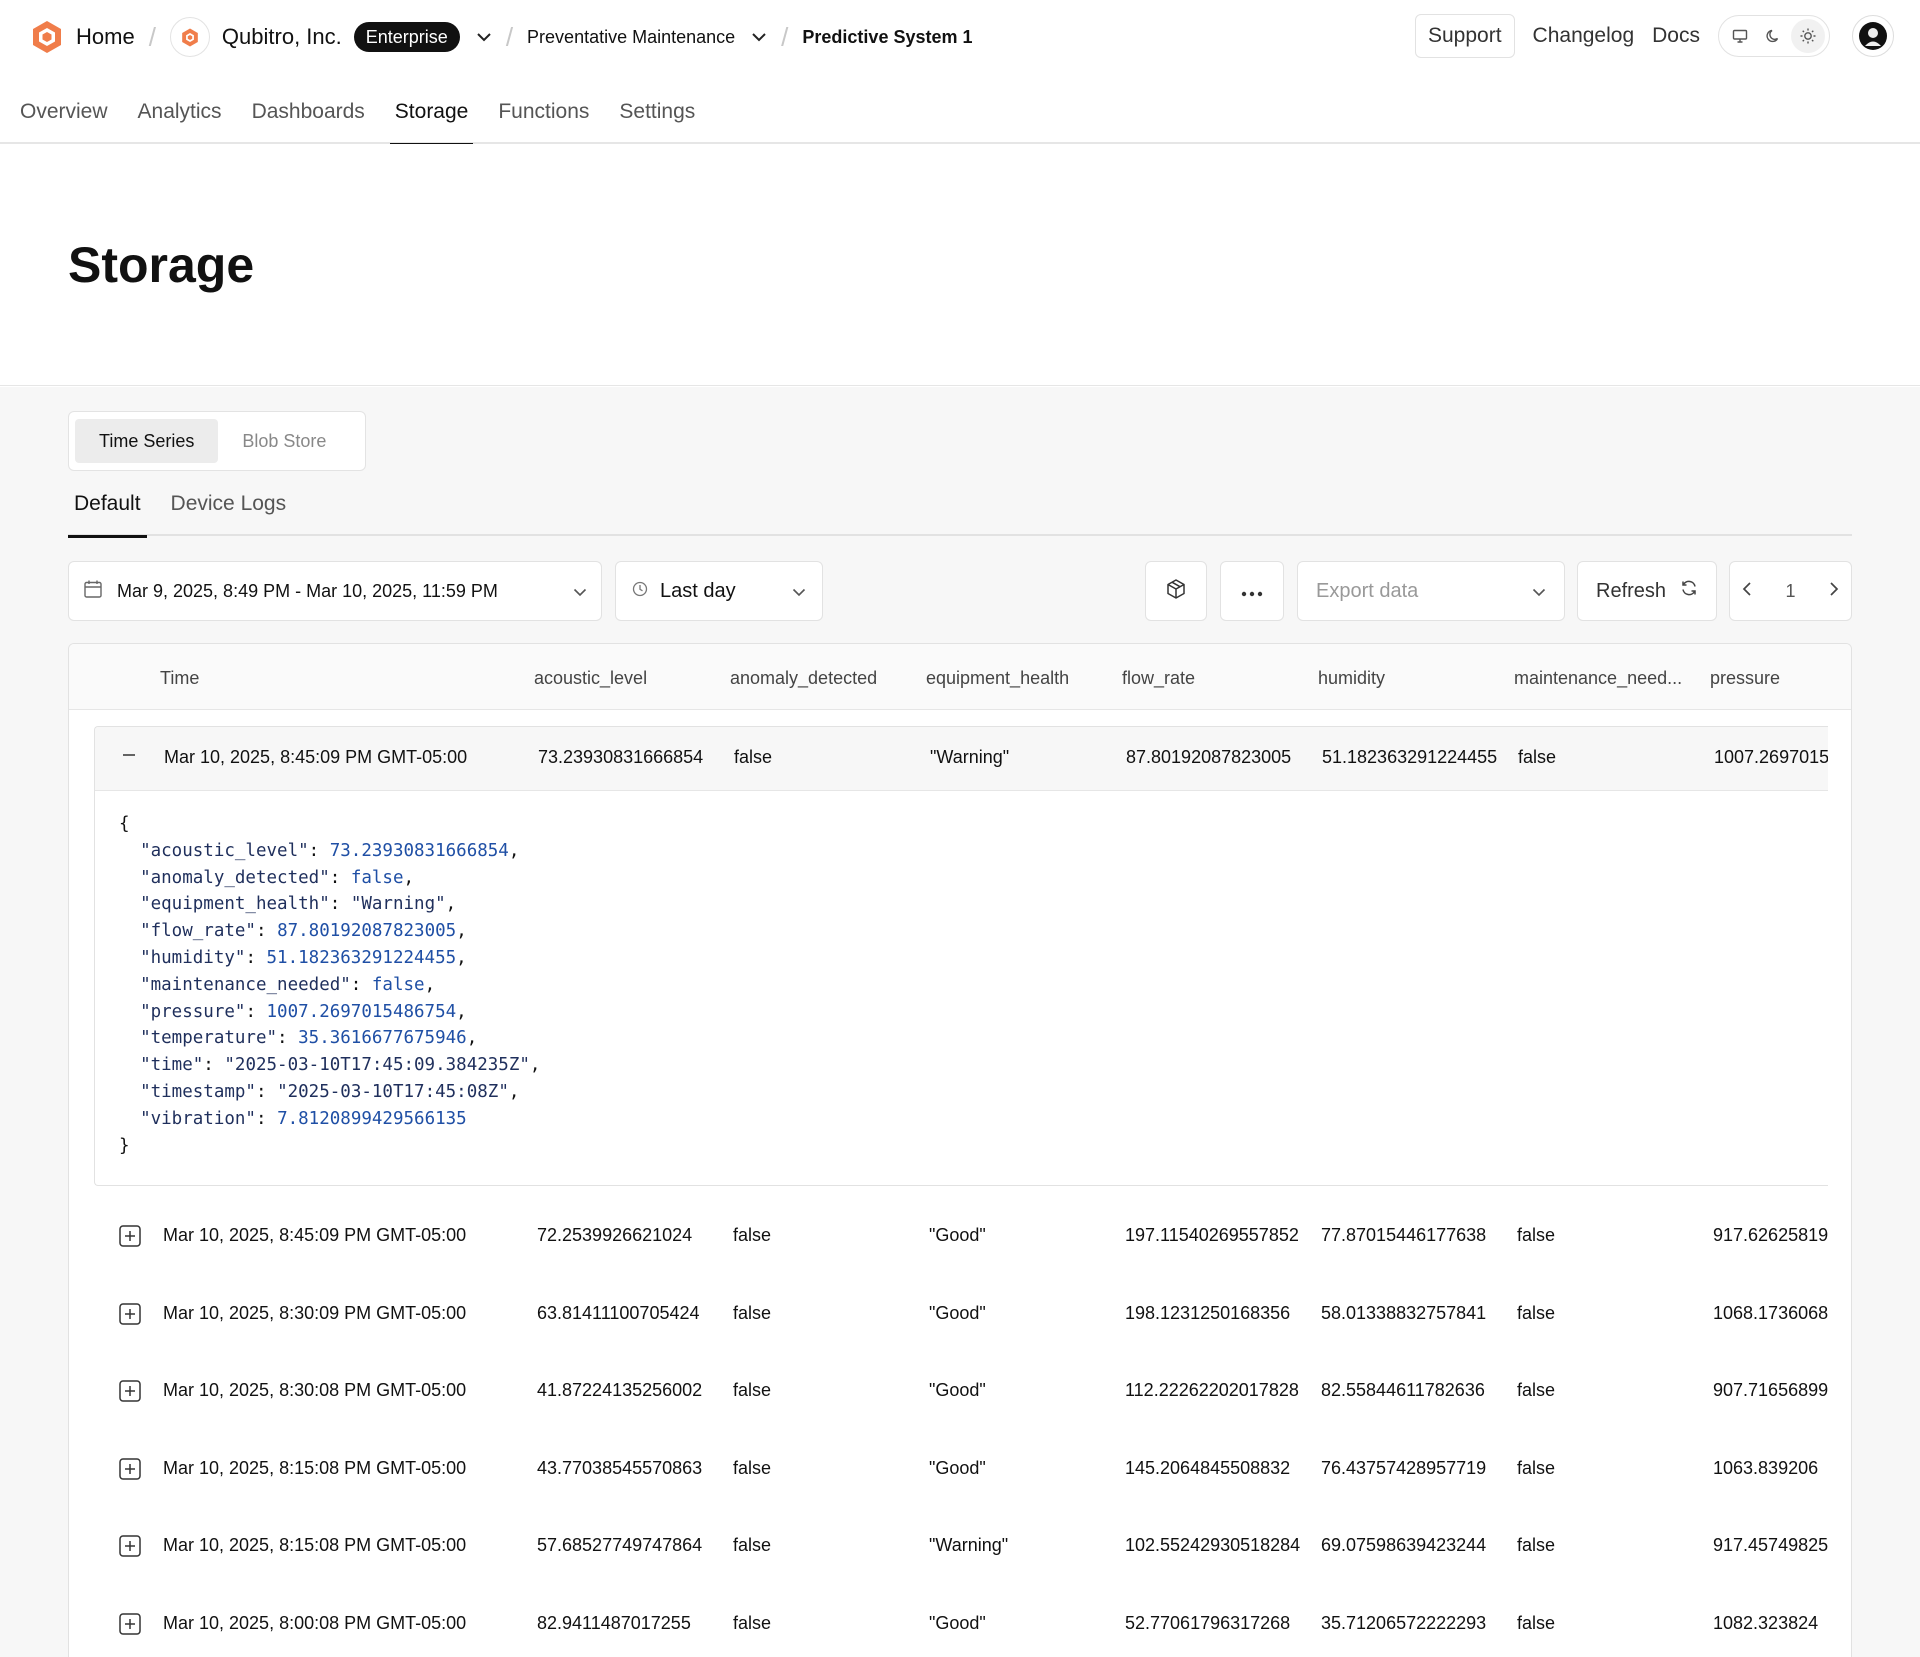 This screenshot has height=1657, width=1920. What do you see at coordinates (1647, 591) in the screenshot?
I see `refresh-button: Refresh` at bounding box center [1647, 591].